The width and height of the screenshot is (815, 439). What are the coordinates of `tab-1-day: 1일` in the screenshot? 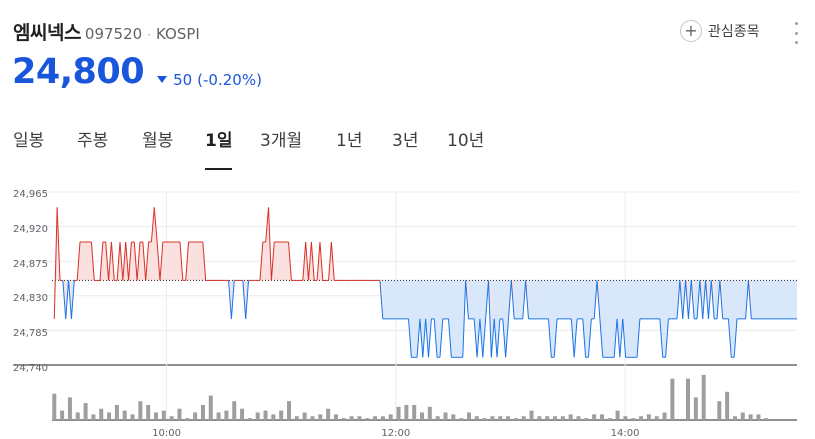 It's located at (219, 144).